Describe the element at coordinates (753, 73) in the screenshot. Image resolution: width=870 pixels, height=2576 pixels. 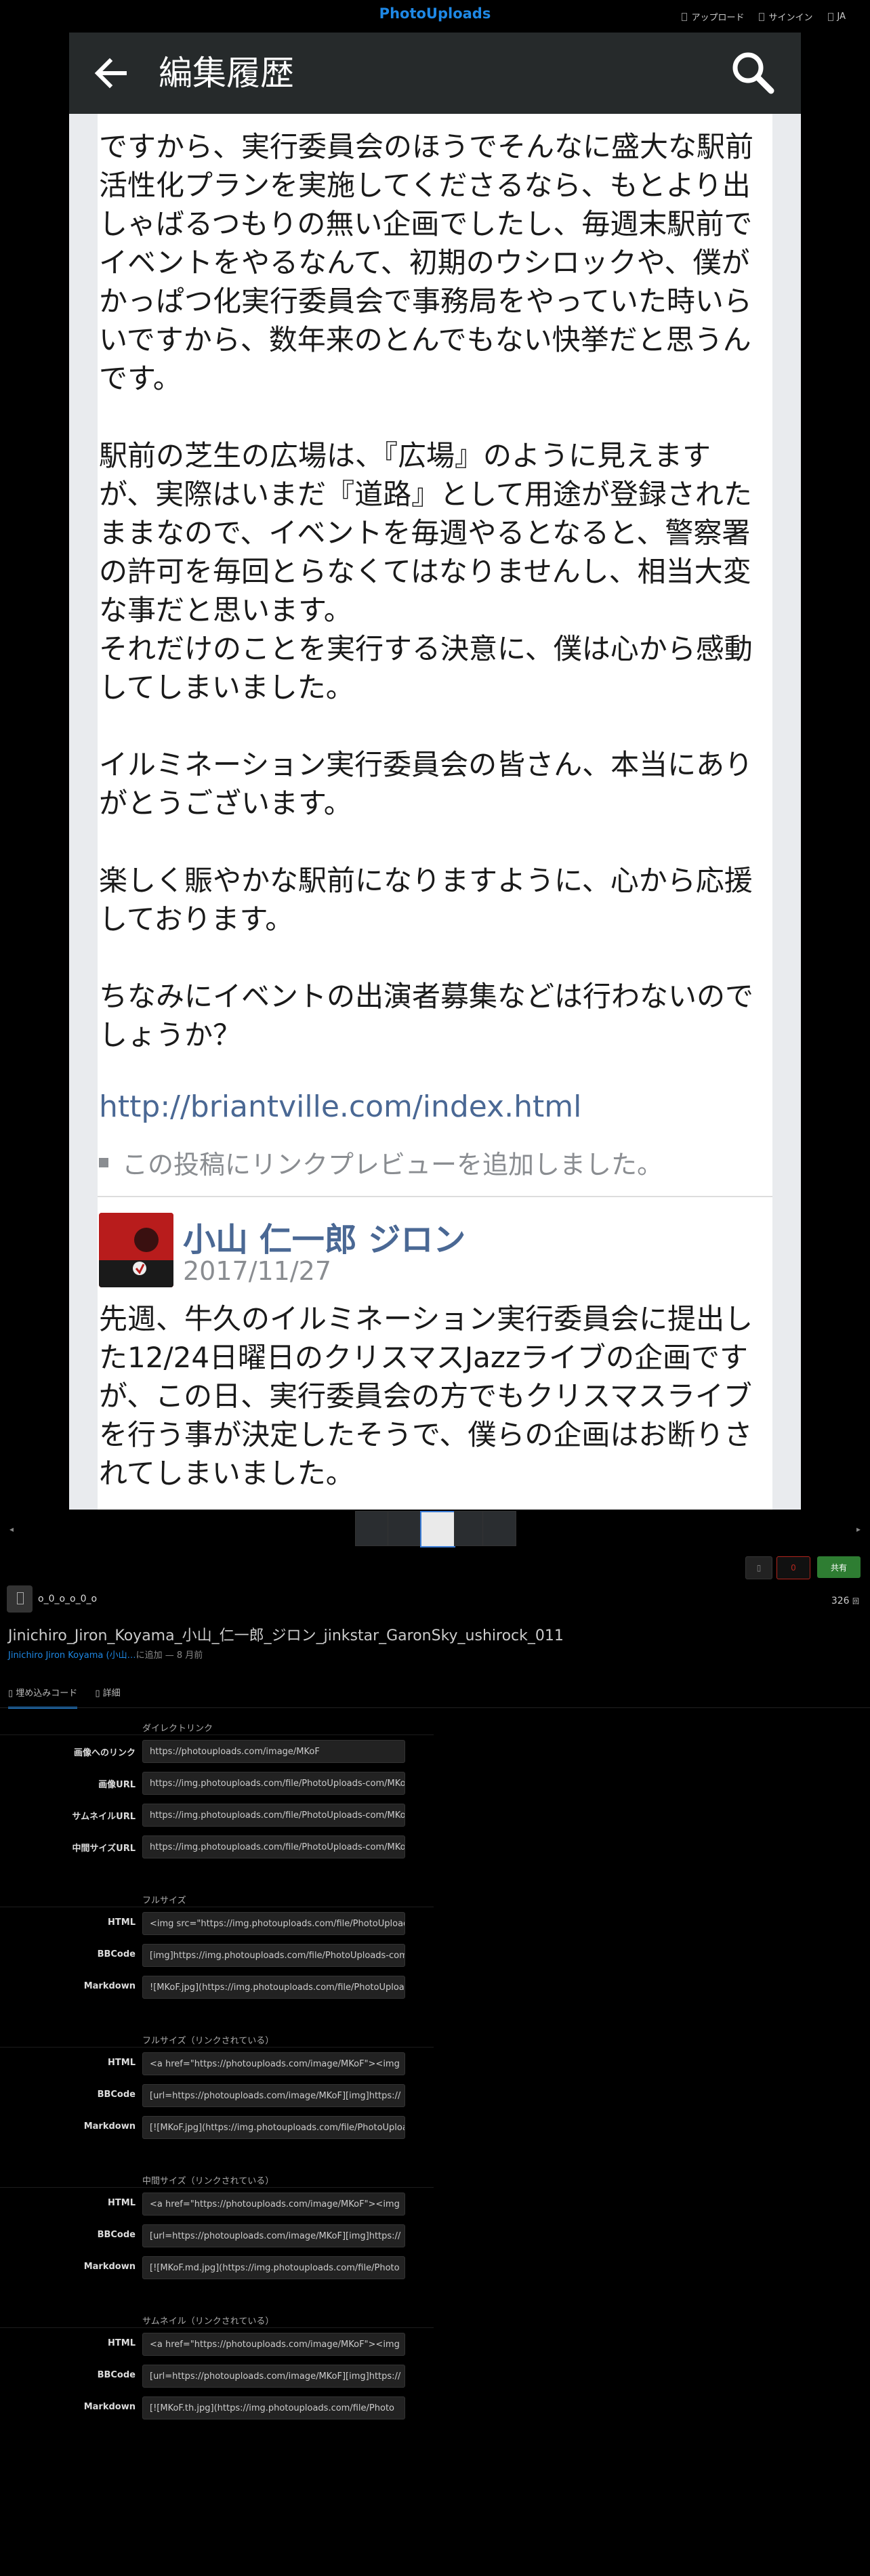
I see `search-icon` at that location.